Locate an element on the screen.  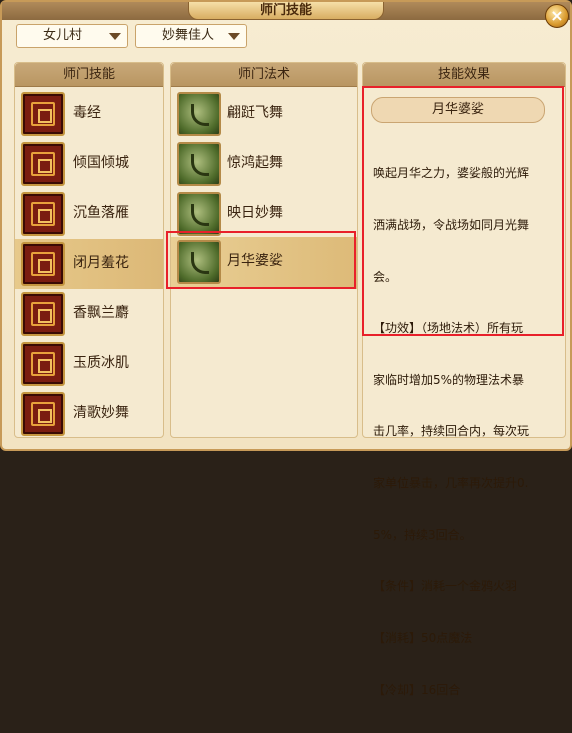
skill-label: 倾国倾城 is located at coordinates (101, 163).